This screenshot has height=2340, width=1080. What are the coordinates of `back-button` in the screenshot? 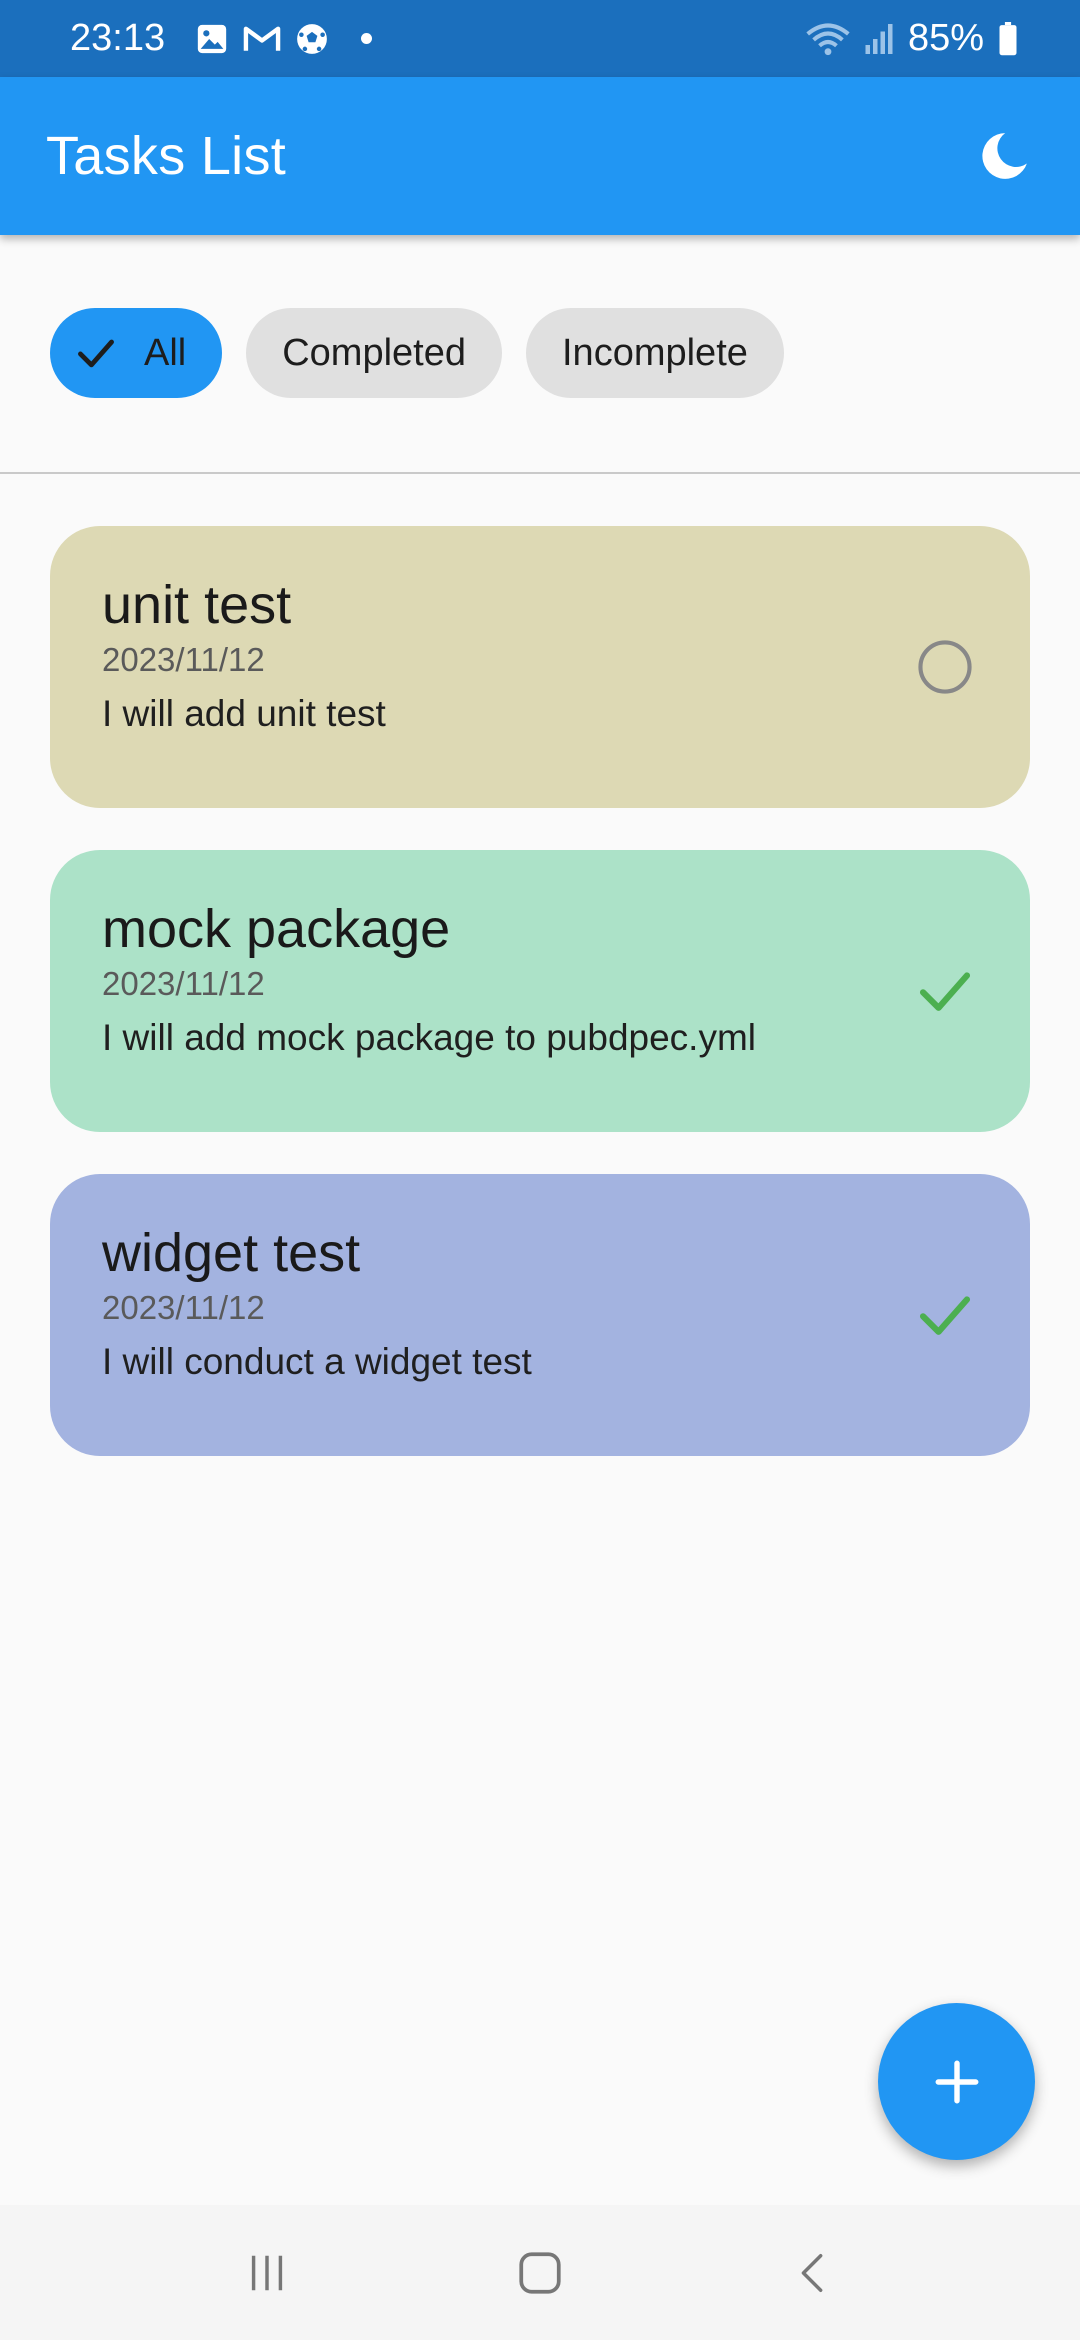 It's located at (813, 2273).